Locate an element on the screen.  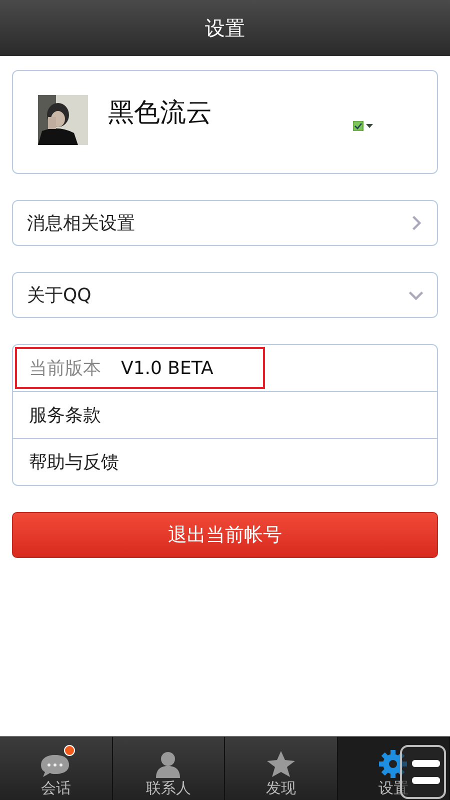
item-label: 帮助与反馈 is located at coordinates (74, 462).